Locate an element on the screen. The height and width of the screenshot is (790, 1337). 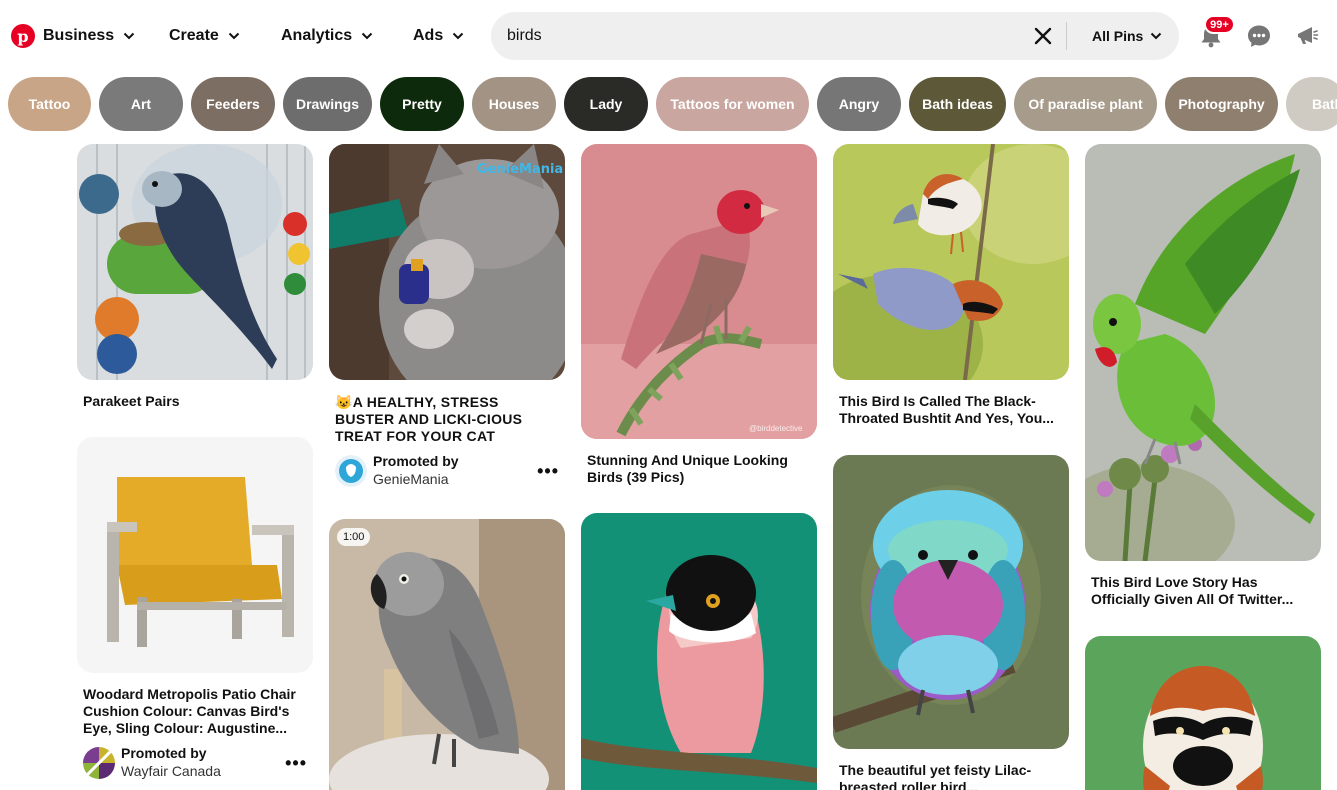
chip-label: Art is located at coordinates (141, 104).